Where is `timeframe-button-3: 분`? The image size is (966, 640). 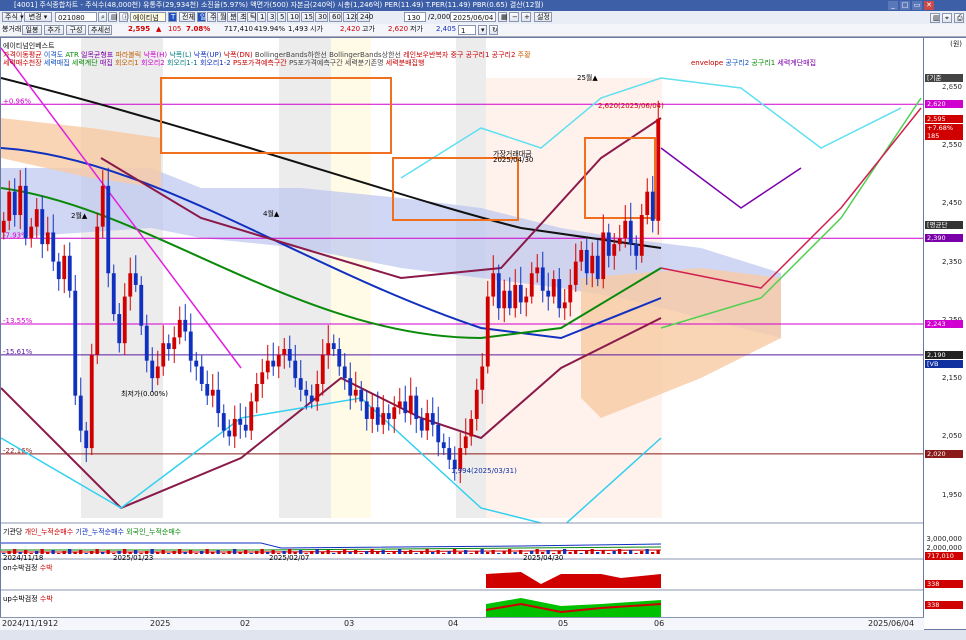 timeframe-button-3: 분 is located at coordinates (231, 17).